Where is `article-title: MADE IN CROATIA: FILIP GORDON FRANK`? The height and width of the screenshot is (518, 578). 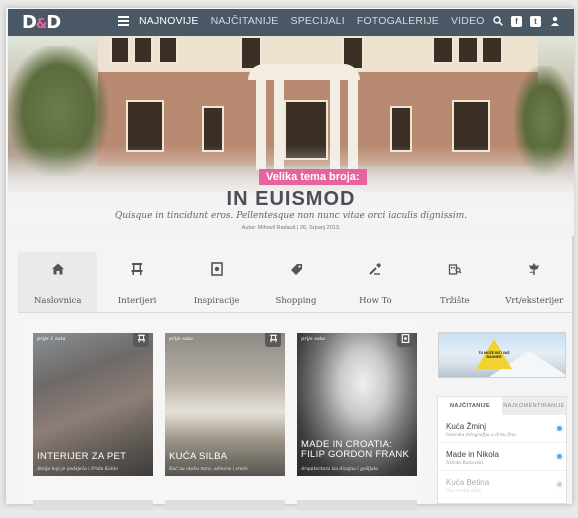
article-title: MADE IN CROATIA: FILIP GORDON FRANK is located at coordinates (355, 449).